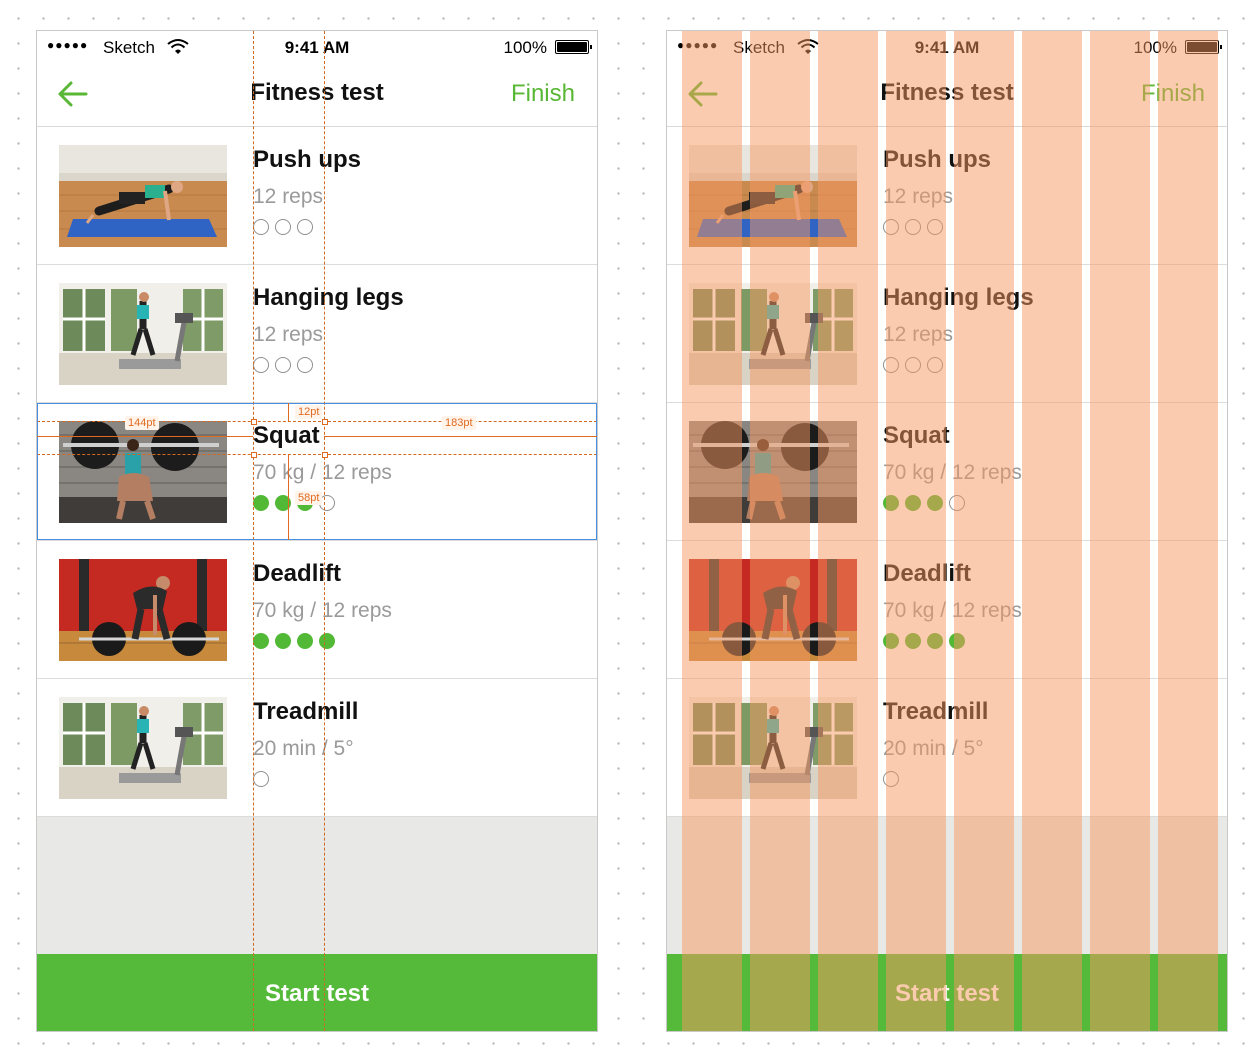 This screenshot has width=1257, height=1054. I want to click on exercise-row: Squat 70 kg / 12 reps, so click(947, 472).